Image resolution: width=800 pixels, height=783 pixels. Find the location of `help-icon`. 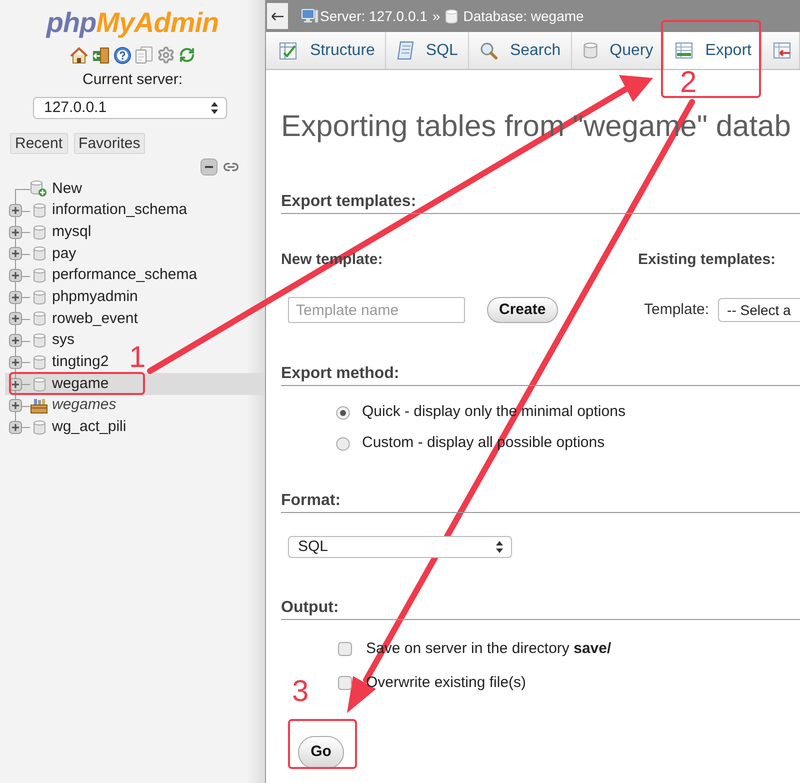

help-icon is located at coordinates (122, 55).